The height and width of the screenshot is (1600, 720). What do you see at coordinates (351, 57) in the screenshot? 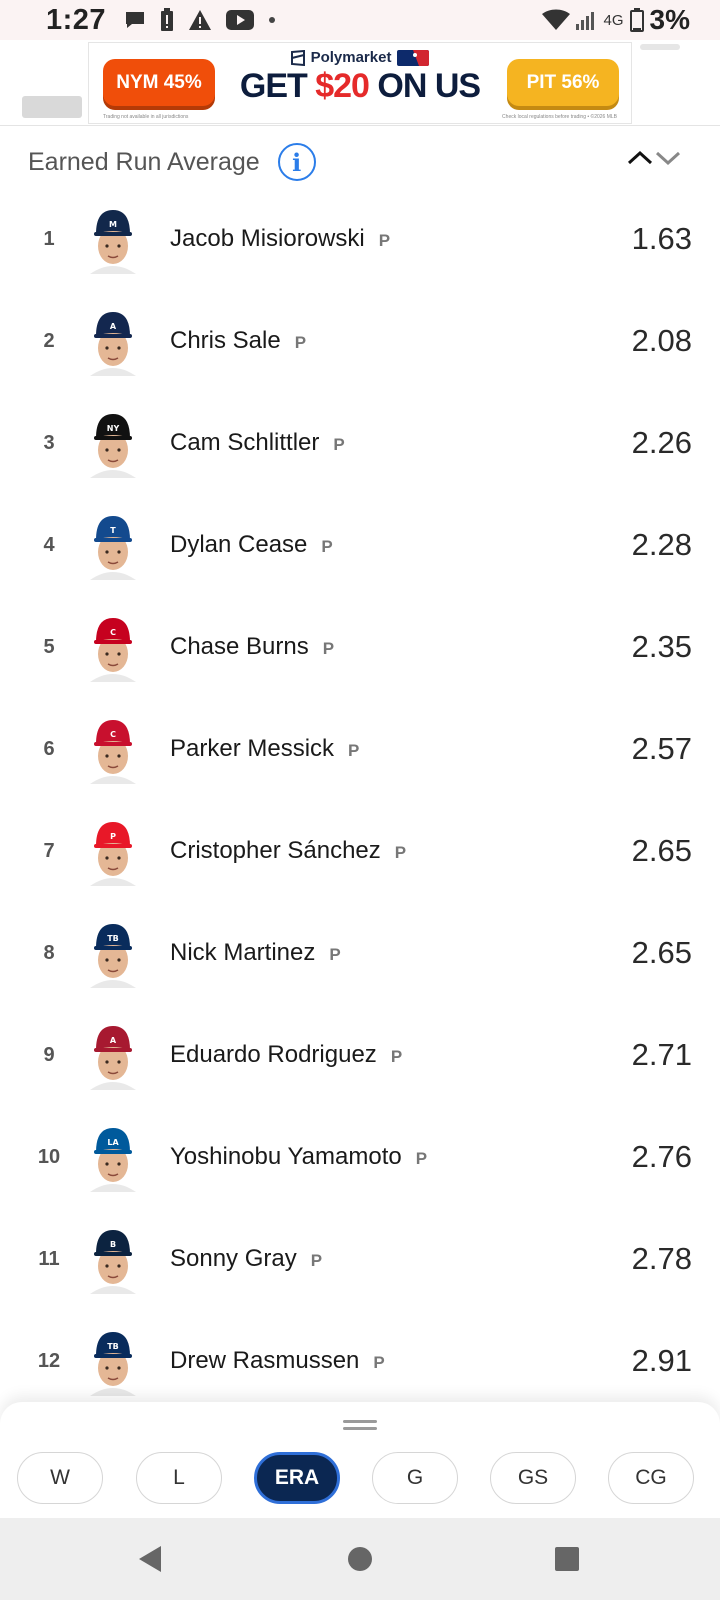
I see `ad-brand-name: Polymarket` at bounding box center [351, 57].